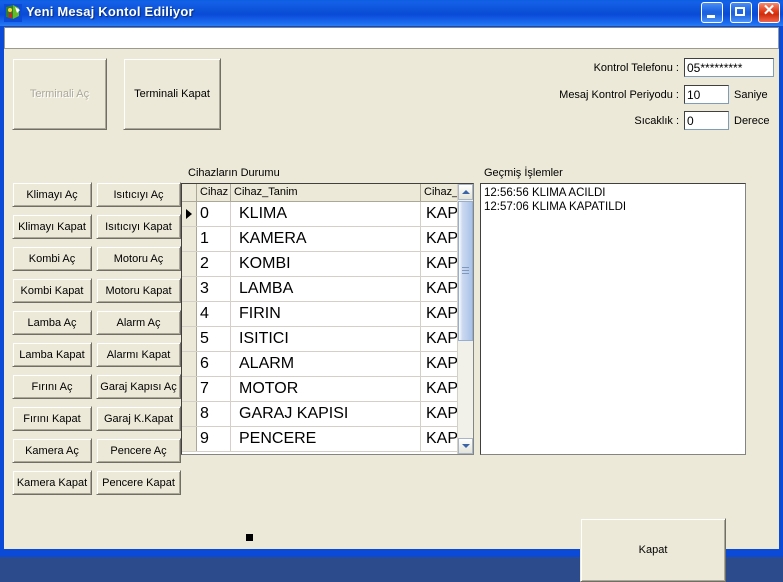 This screenshot has height=582, width=783. I want to click on close-window-button: ✕, so click(769, 12).